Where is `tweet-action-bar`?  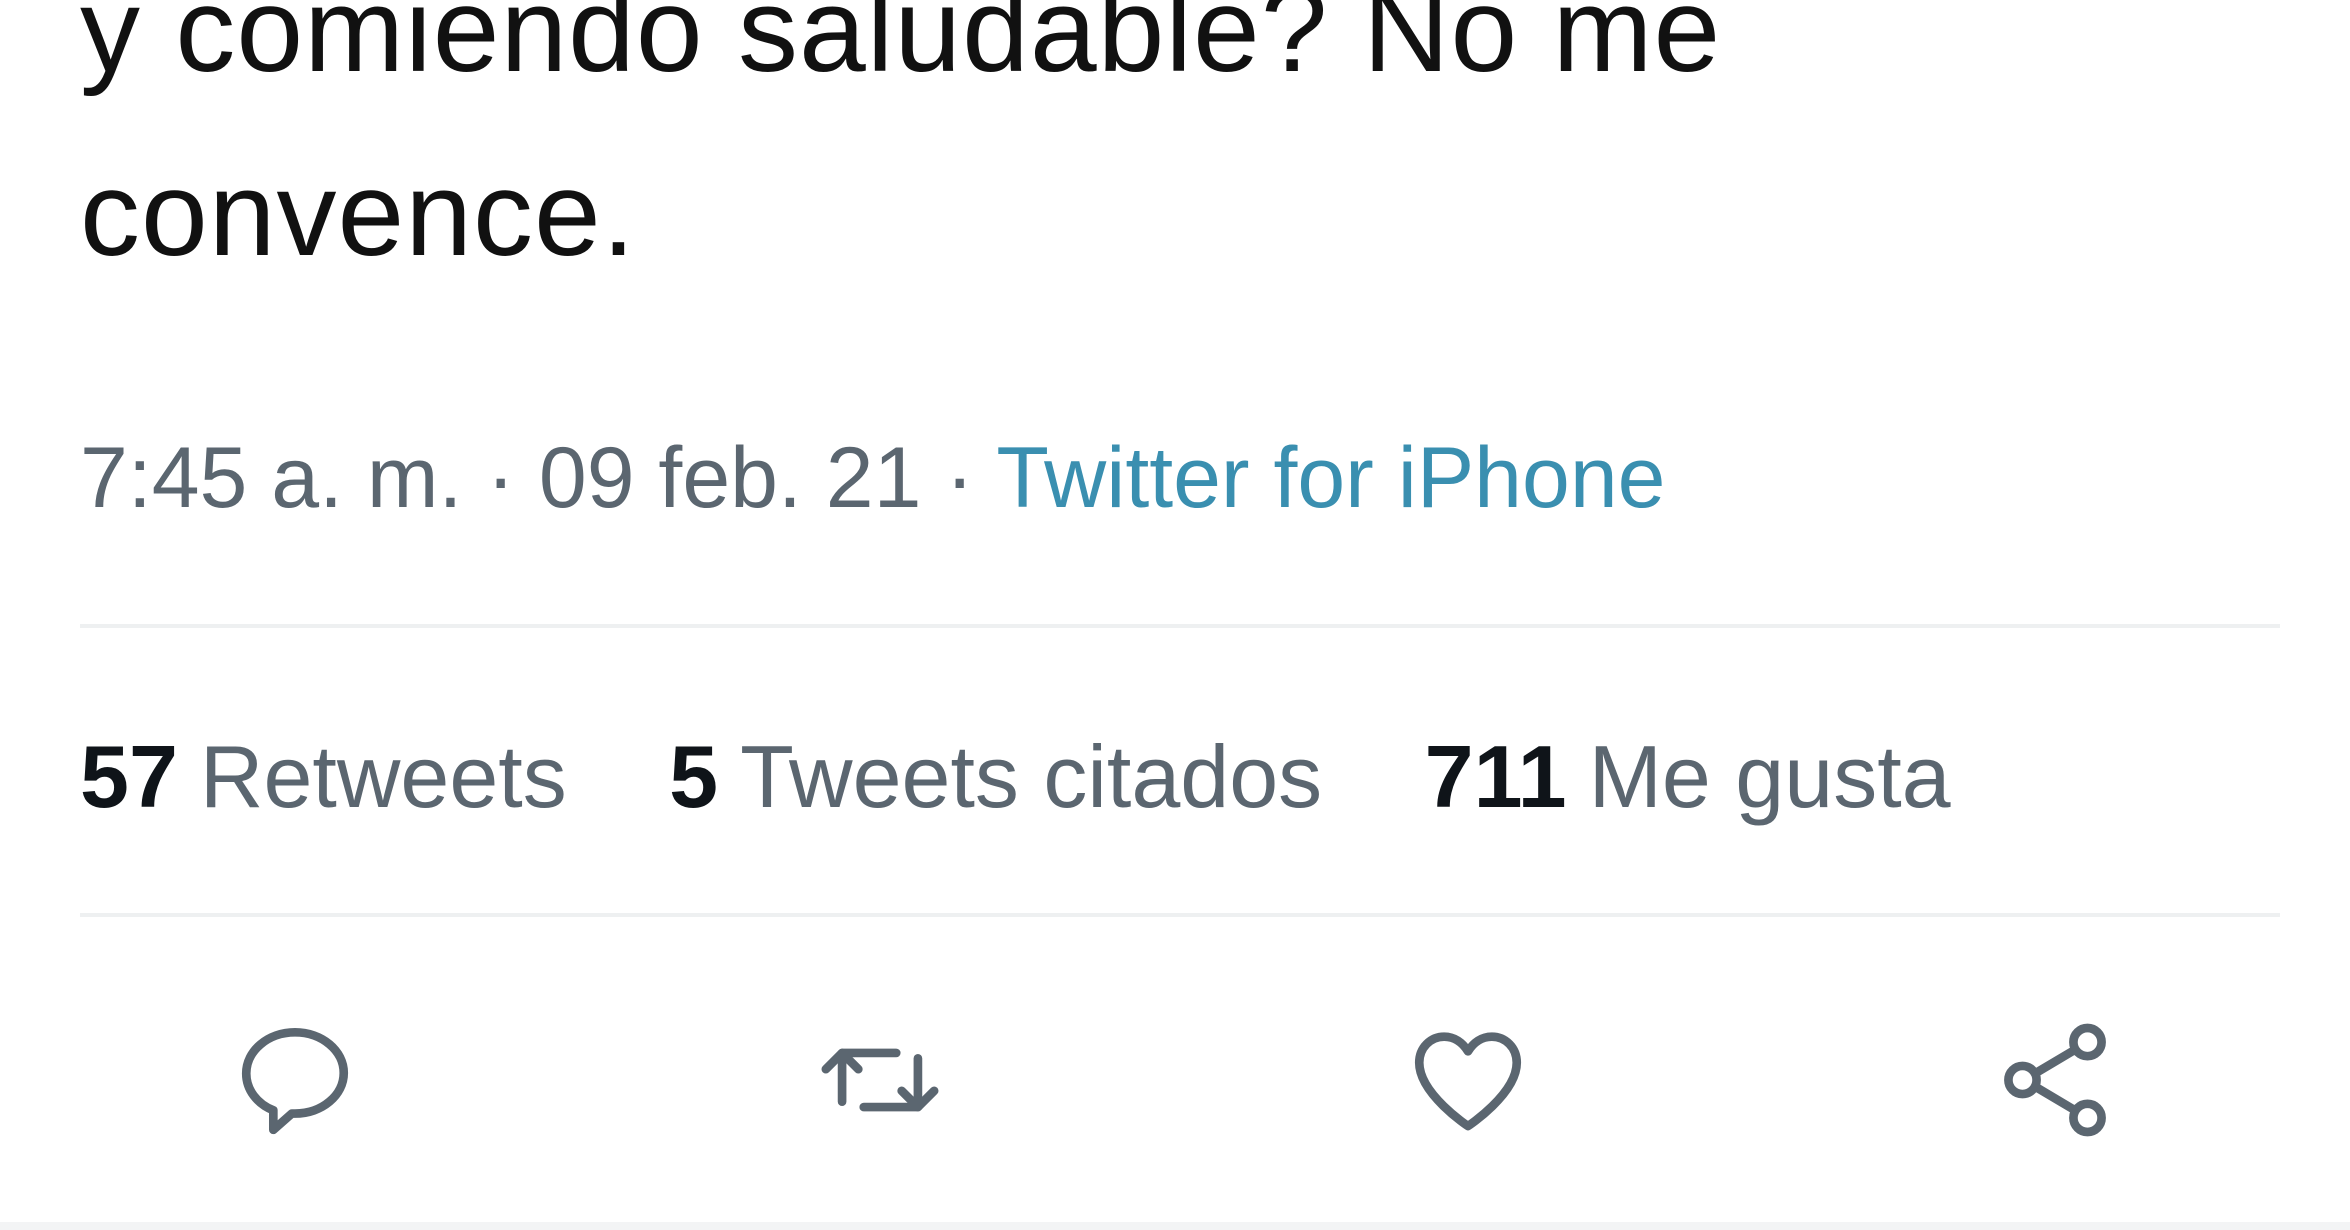
tweet-action-bar is located at coordinates (1175, 1080).